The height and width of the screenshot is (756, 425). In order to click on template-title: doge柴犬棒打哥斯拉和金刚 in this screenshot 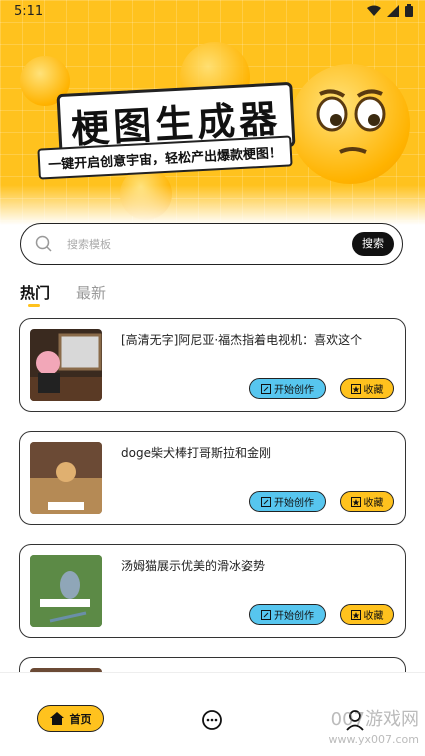, I will do `click(196, 453)`.